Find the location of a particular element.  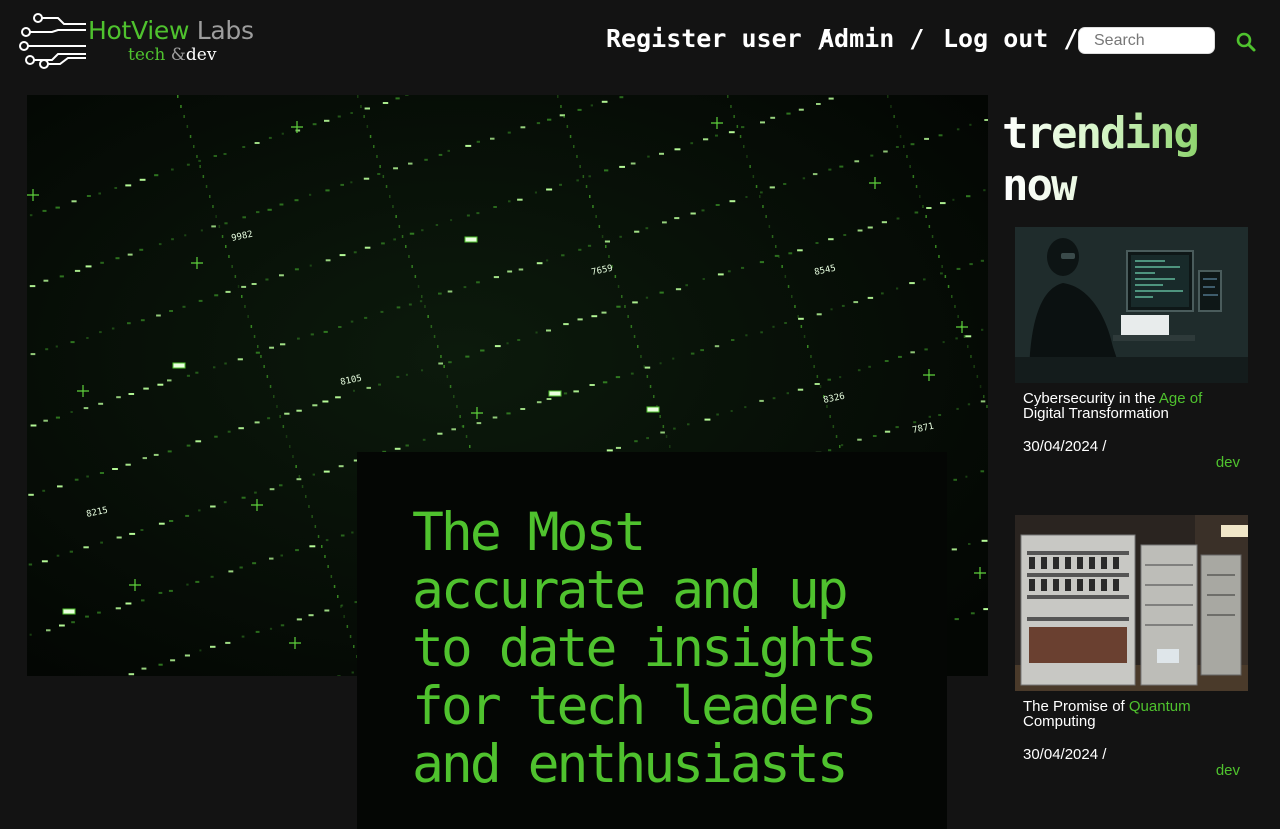

nav-logout: Log out / is located at coordinates (1010, 38).